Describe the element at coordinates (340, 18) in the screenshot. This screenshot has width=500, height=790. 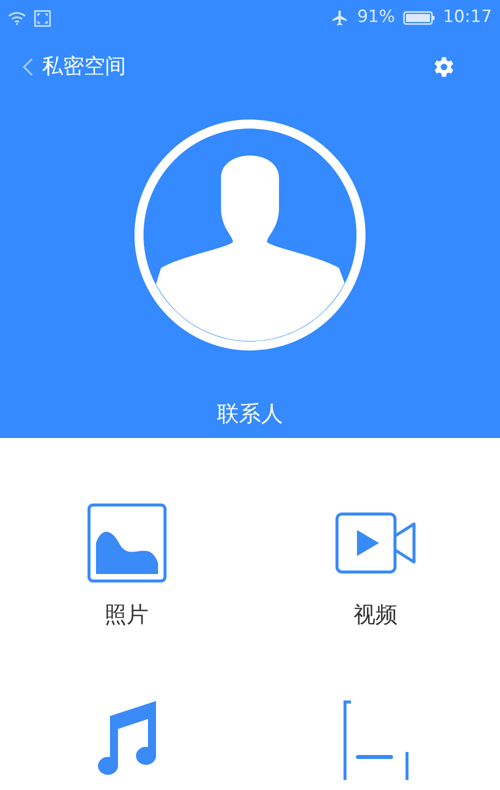
I see `airplane-icon` at that location.